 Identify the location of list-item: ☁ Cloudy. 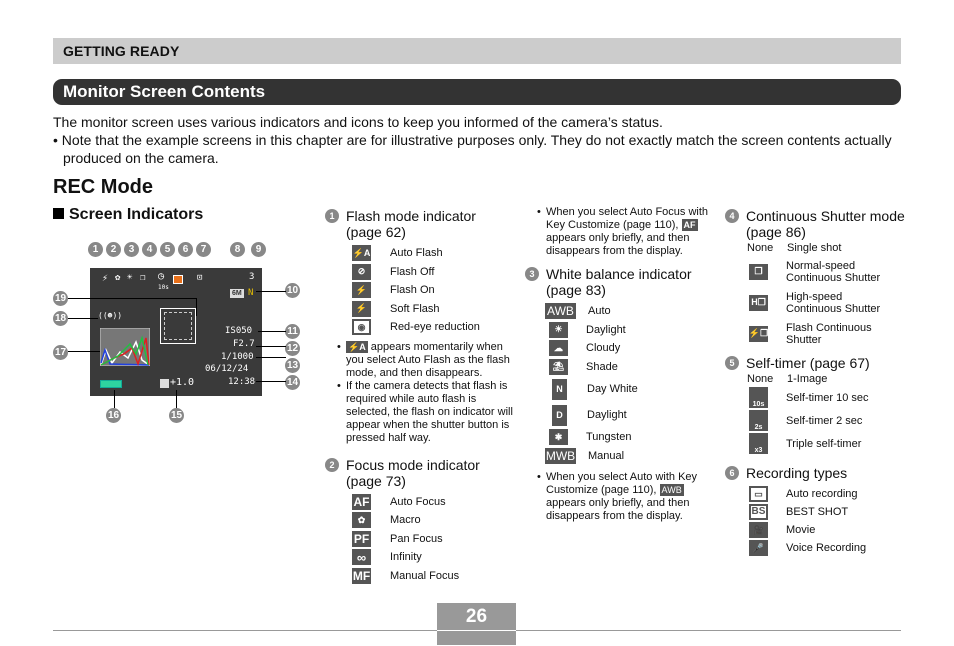
(620, 348).